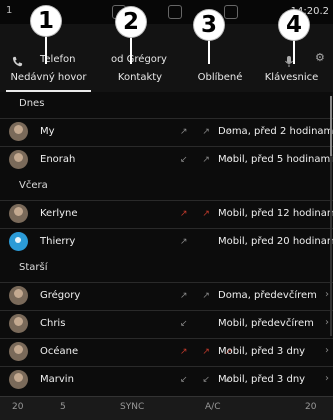 This screenshot has width=333, height=420. What do you see at coordinates (289, 59) in the screenshot?
I see `microphone-icon` at bounding box center [289, 59].